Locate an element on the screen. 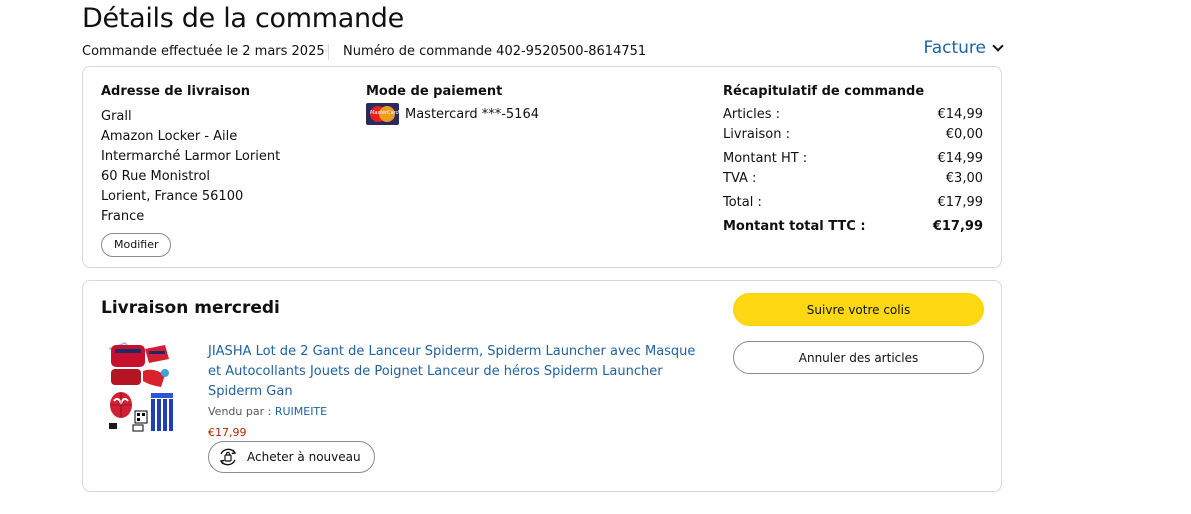 This screenshot has height=514, width=1191. summary-row-total: Total : €17,99 is located at coordinates (853, 203).